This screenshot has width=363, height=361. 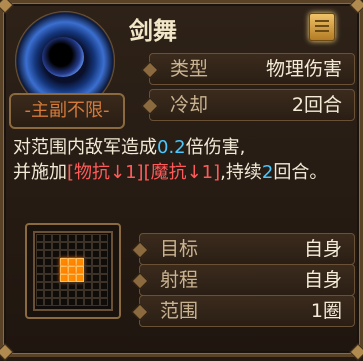 I want to click on duration-value: 2, so click(x=267, y=172).